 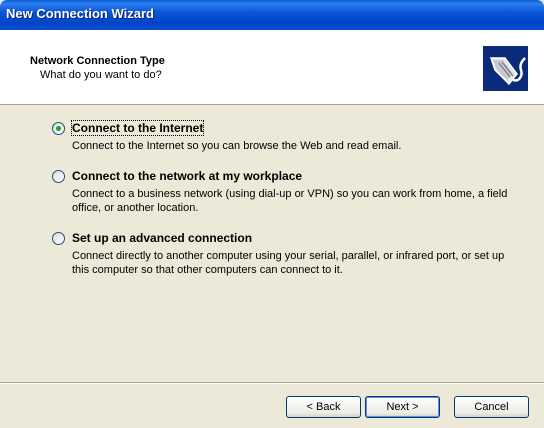 What do you see at coordinates (137, 128) in the screenshot?
I see `option-internet-label: Connect to the Internet` at bounding box center [137, 128].